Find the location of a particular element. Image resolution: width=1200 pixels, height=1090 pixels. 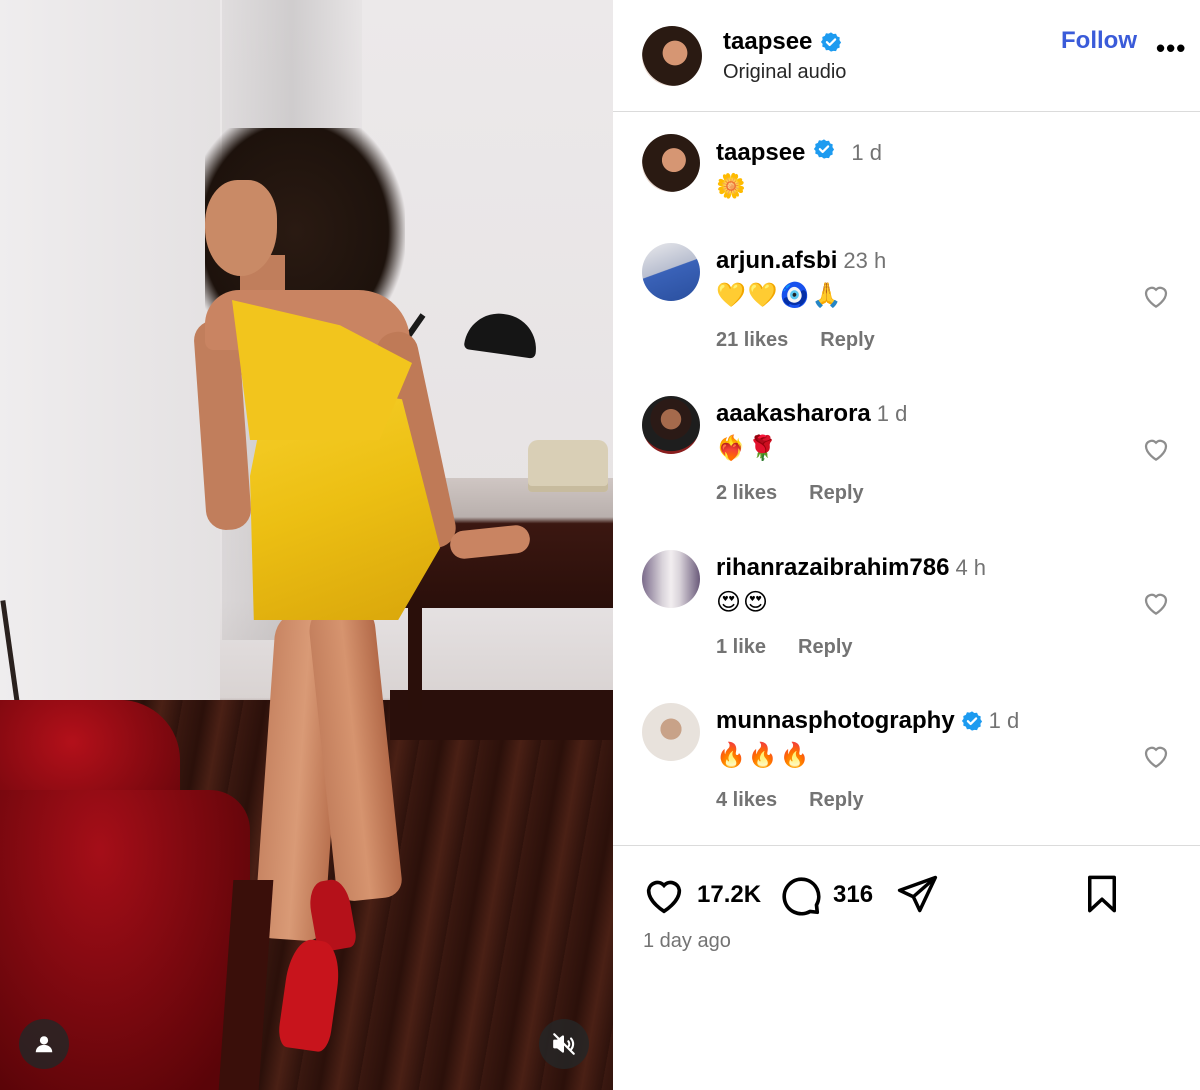

commenter-username: aaakasharora is located at coordinates (793, 414).